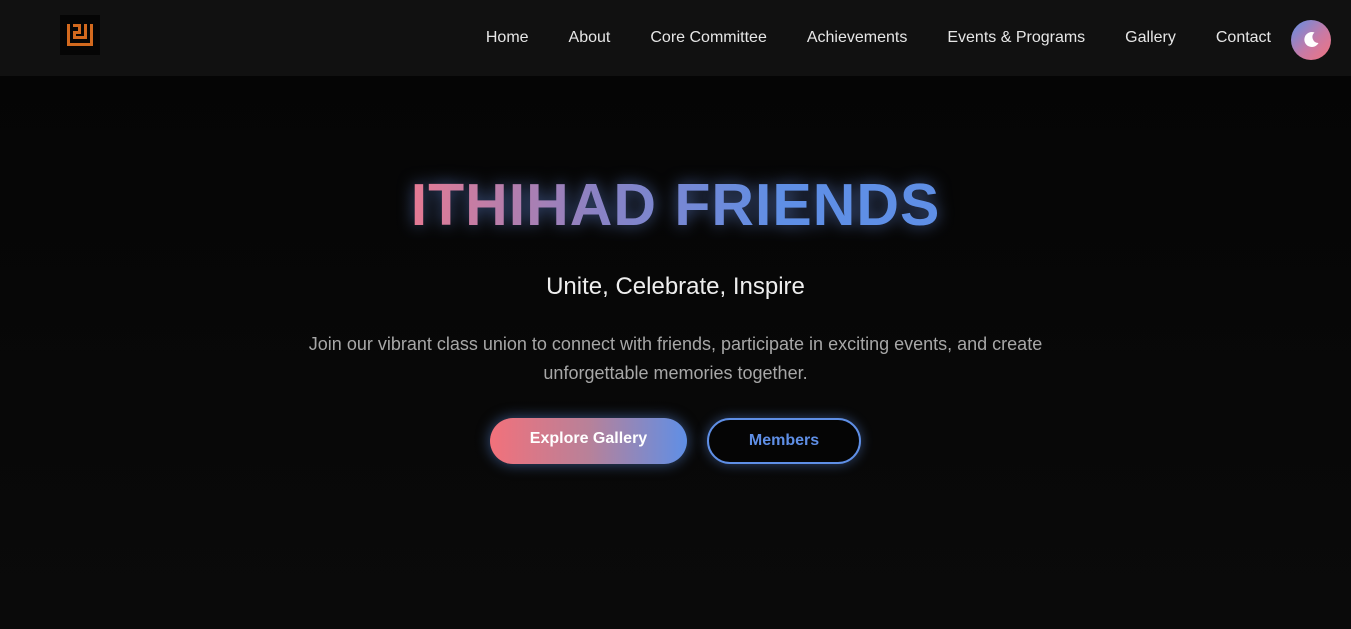 This screenshot has width=1351, height=629. I want to click on hero-title: ITHIHAD FRIENDS, so click(675, 205).